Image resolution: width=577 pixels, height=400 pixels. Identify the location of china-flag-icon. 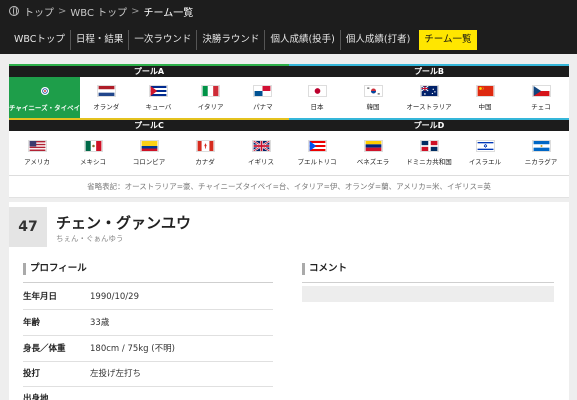
(485, 90).